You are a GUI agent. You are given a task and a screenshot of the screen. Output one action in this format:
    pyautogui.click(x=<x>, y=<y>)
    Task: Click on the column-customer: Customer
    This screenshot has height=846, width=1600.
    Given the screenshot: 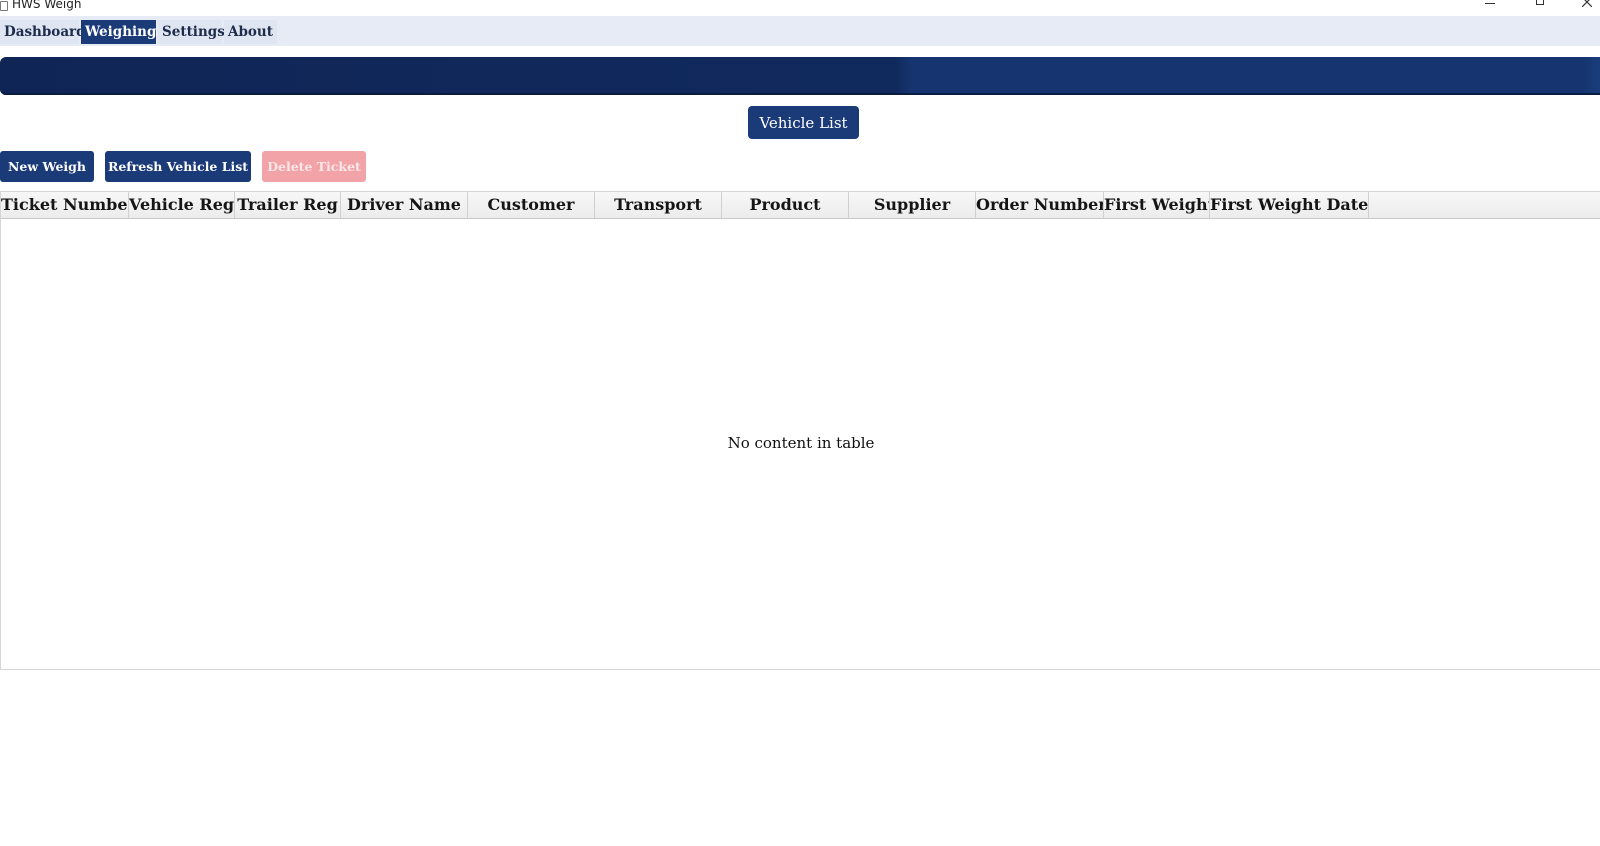 What is the action you would take?
    pyautogui.click(x=531, y=205)
    